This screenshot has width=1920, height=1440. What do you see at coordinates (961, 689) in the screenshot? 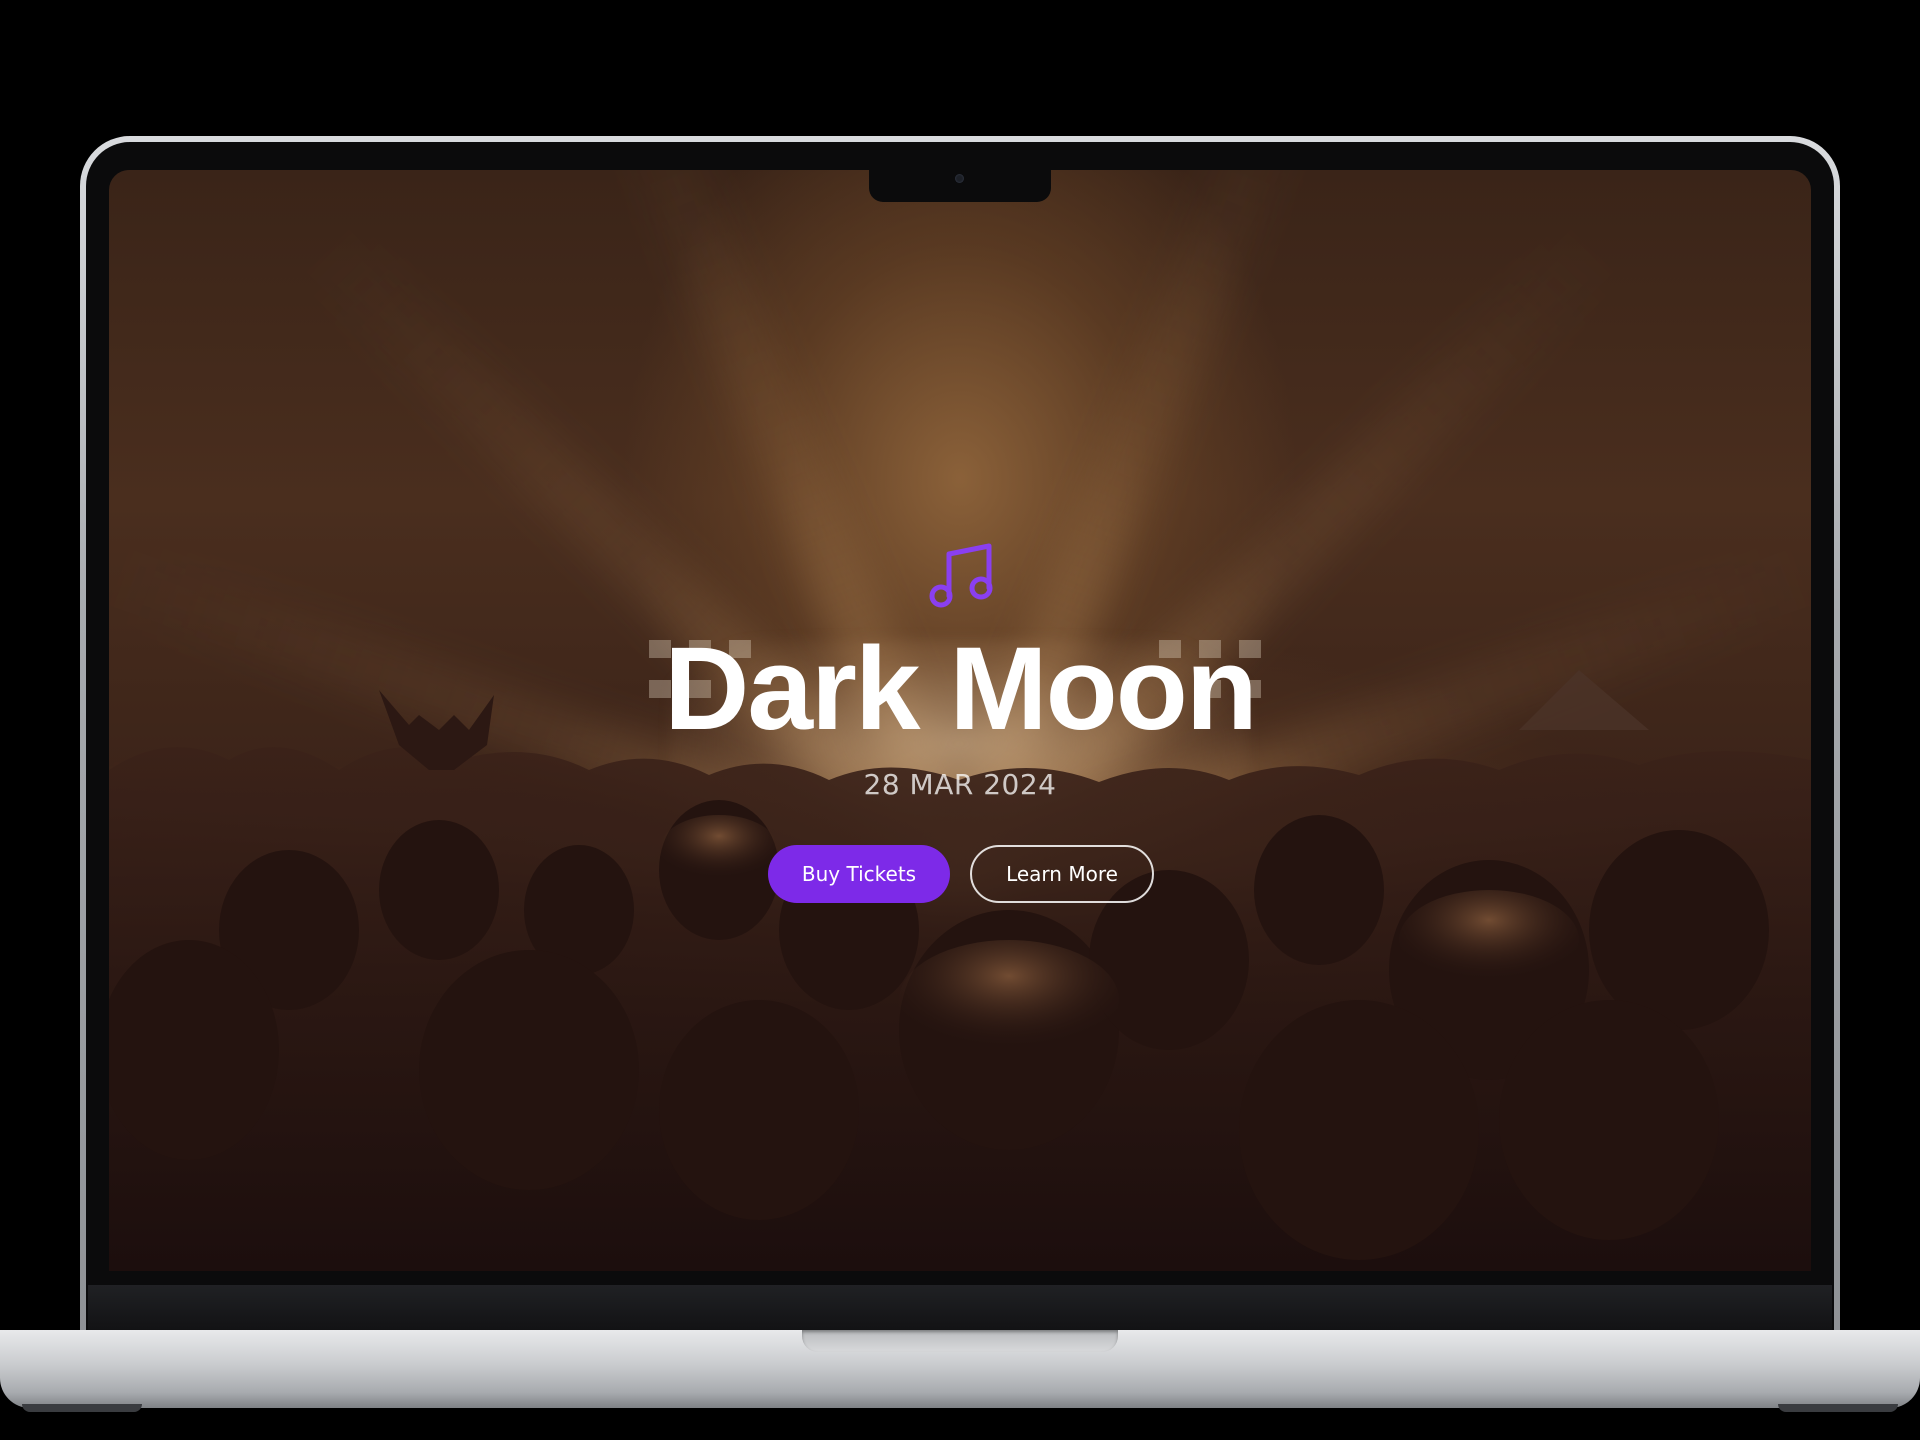
I see `event-title: Dark Moon` at bounding box center [961, 689].